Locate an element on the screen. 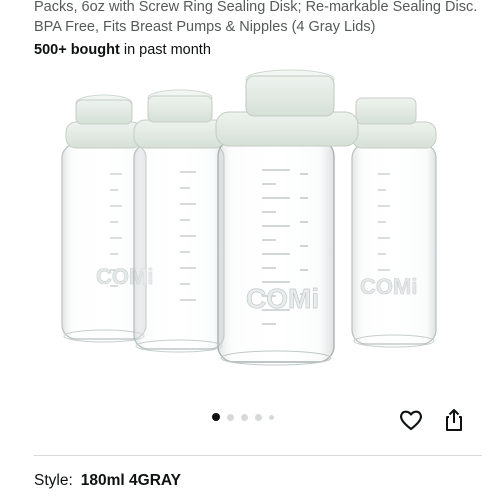  bought-count-suffix: in past month is located at coordinates (165, 50).